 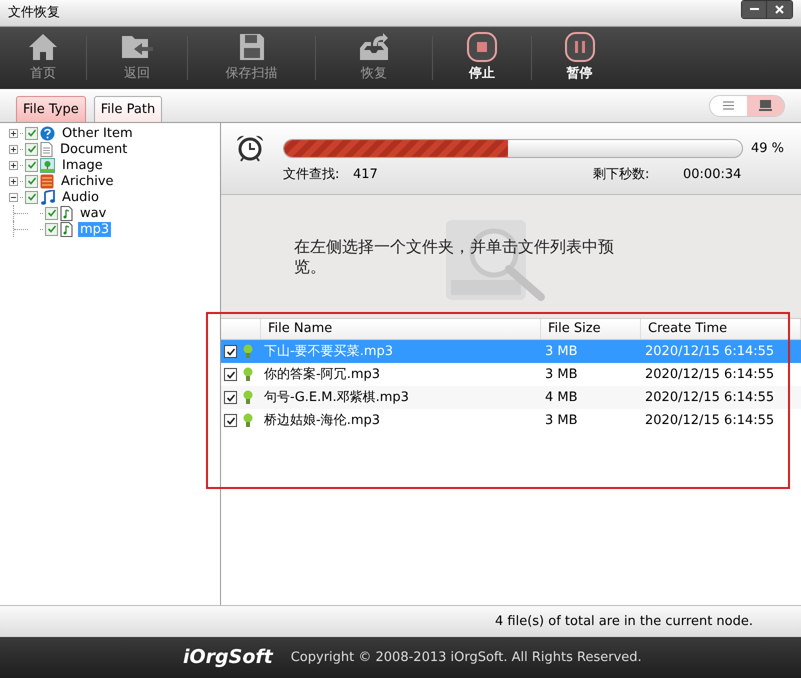 What do you see at coordinates (47, 197) in the screenshot?
I see `music-note-icon` at bounding box center [47, 197].